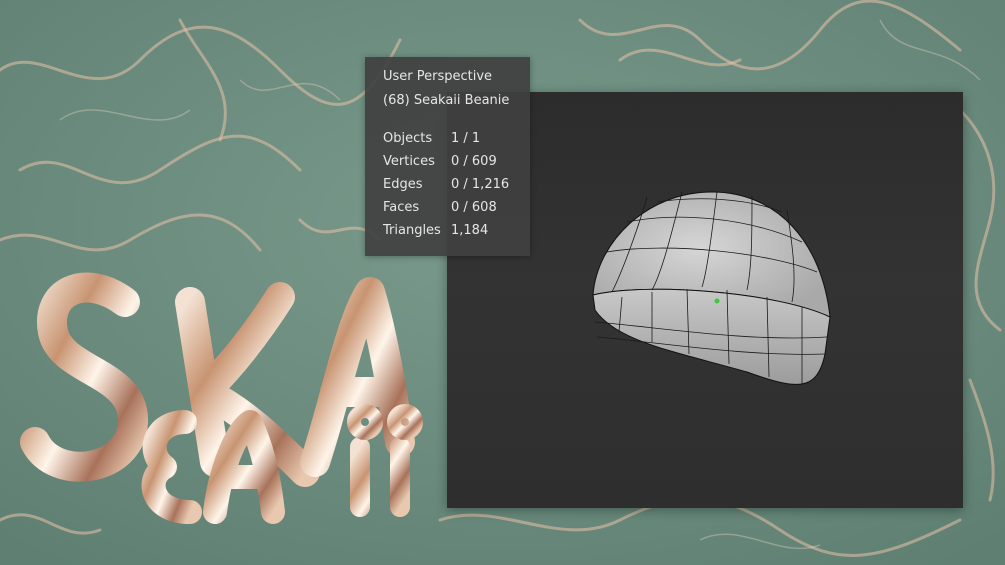 The width and height of the screenshot is (1005, 565). Describe the element at coordinates (438, 76) in the screenshot. I see `view-name: User Perspective` at that location.